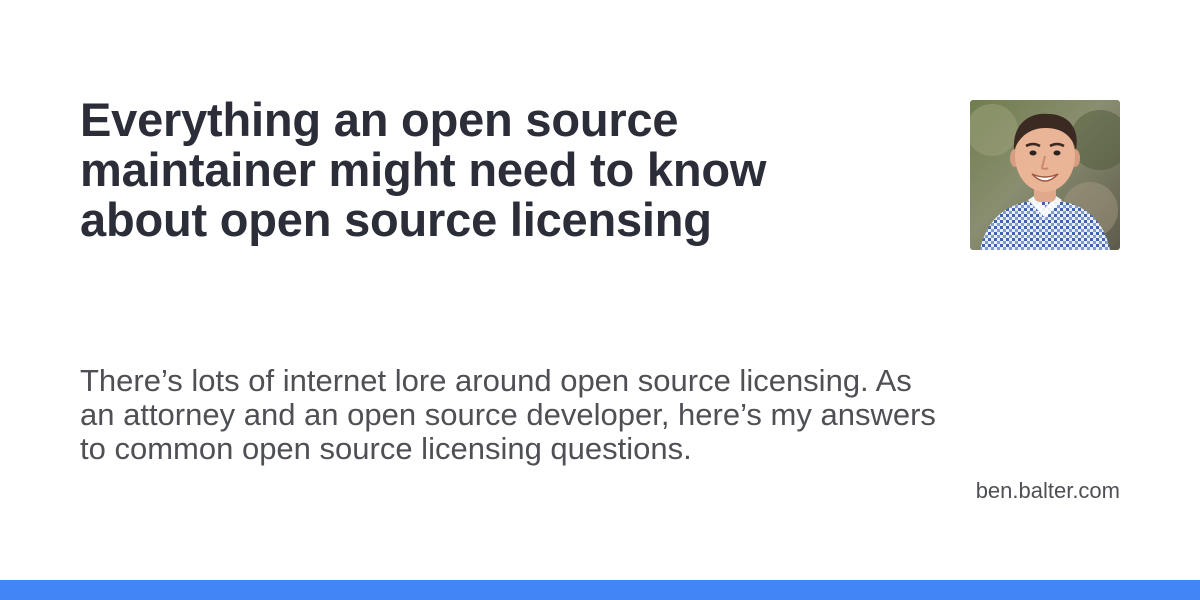 Image resolution: width=1200 pixels, height=600 pixels. I want to click on author-avatar, so click(1045, 175).